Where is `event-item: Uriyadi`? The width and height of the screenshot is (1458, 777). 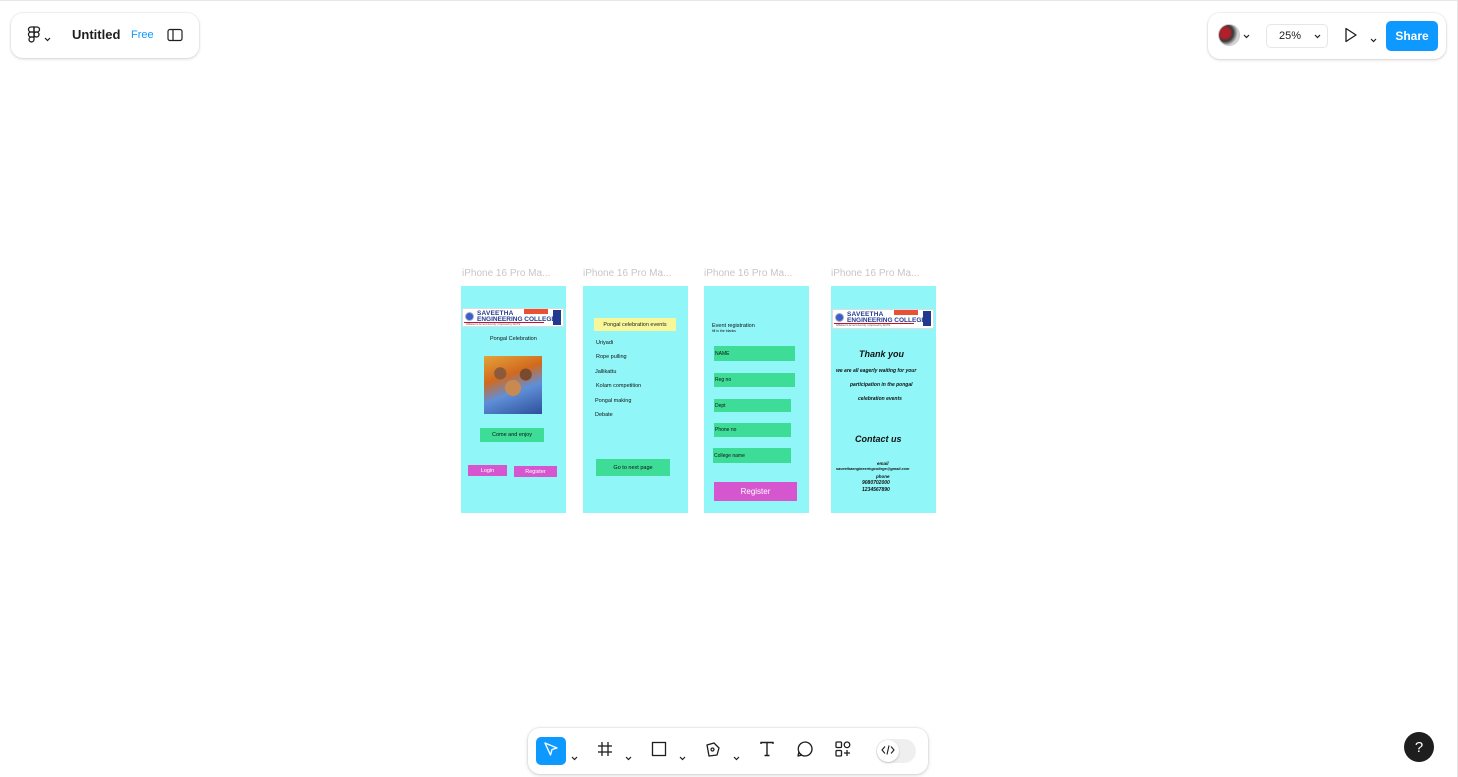 event-item: Uriyadi is located at coordinates (605, 343).